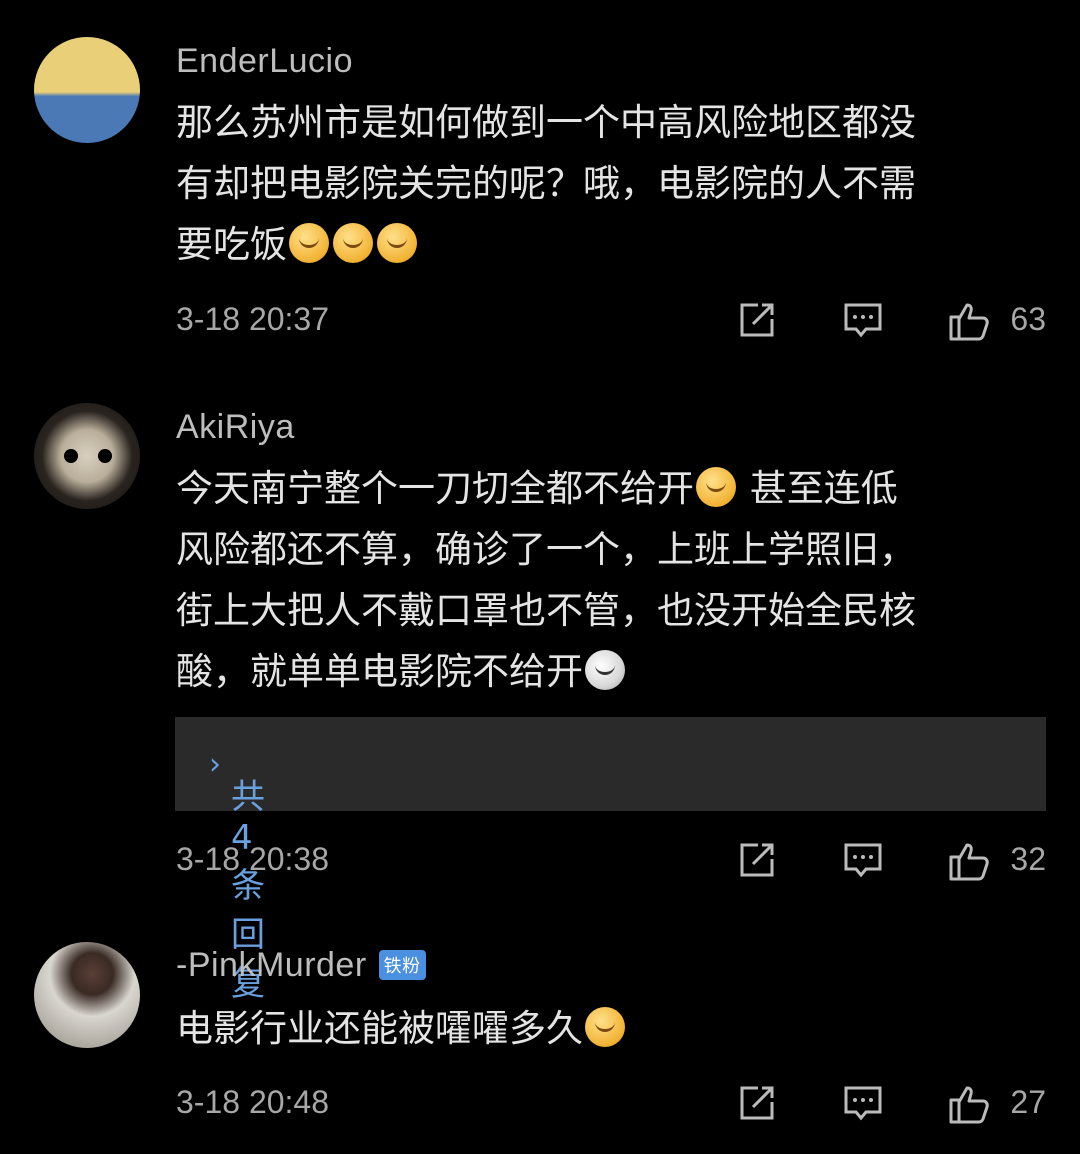 The width and height of the screenshot is (1080, 1154). Describe the element at coordinates (611, 1105) in the screenshot. I see `comment-meta: 3-18 20:48 27` at that location.